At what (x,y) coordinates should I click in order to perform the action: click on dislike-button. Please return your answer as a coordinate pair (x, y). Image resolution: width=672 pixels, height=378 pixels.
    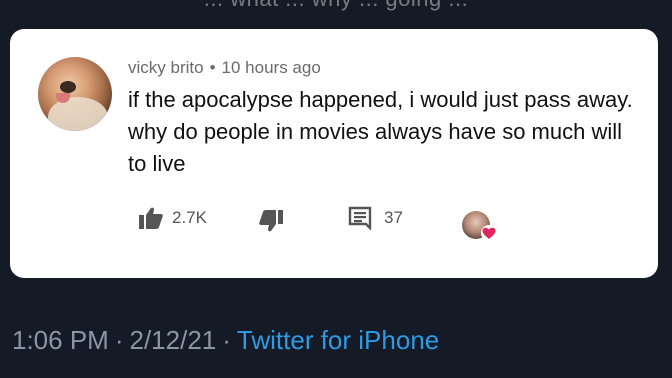
    Looking at the image, I should click on (271, 221).